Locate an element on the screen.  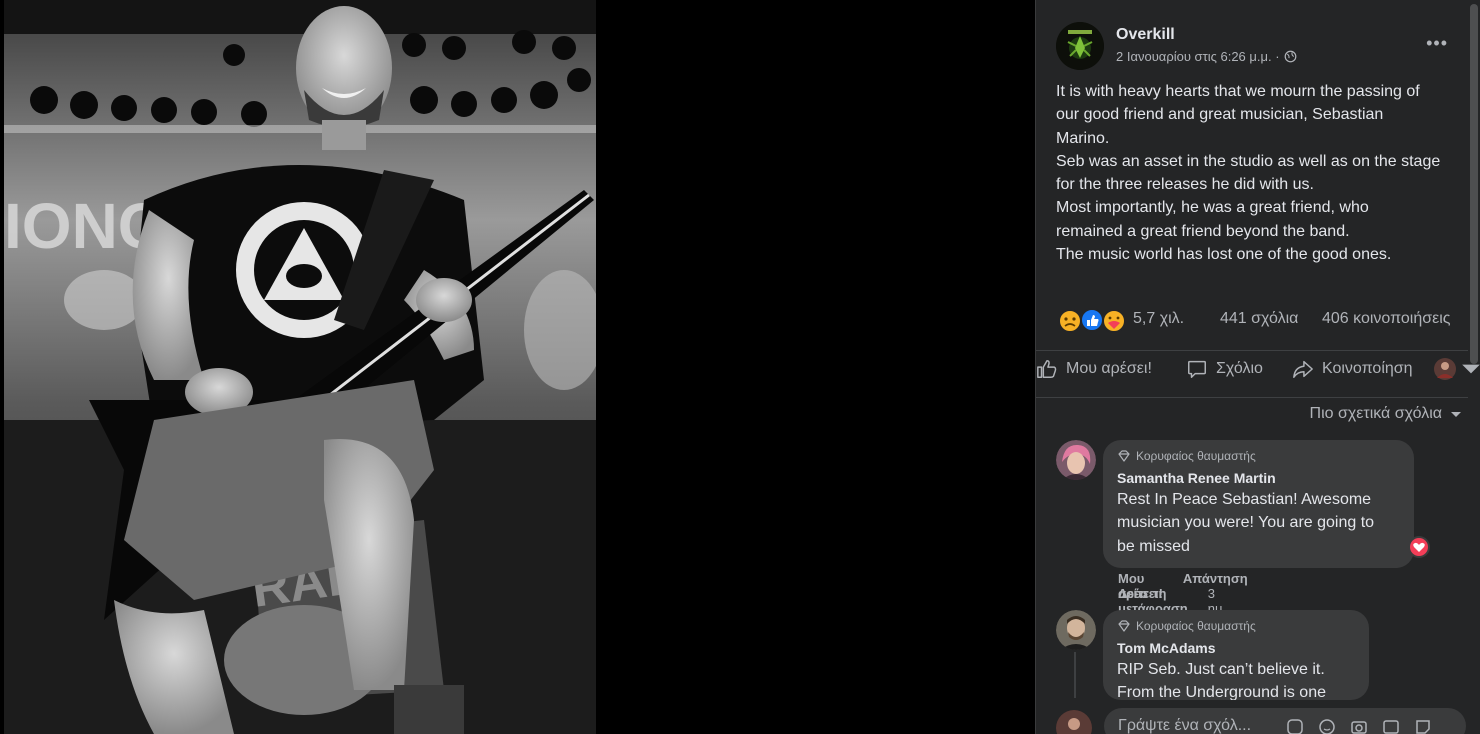
share-icon is located at coordinates (1303, 369).